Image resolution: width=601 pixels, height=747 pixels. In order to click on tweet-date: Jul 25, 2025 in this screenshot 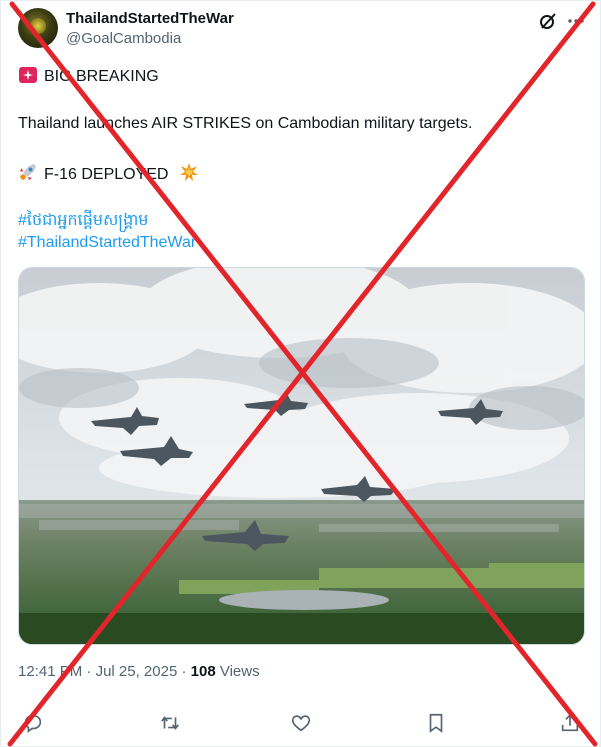, I will do `click(137, 671)`.